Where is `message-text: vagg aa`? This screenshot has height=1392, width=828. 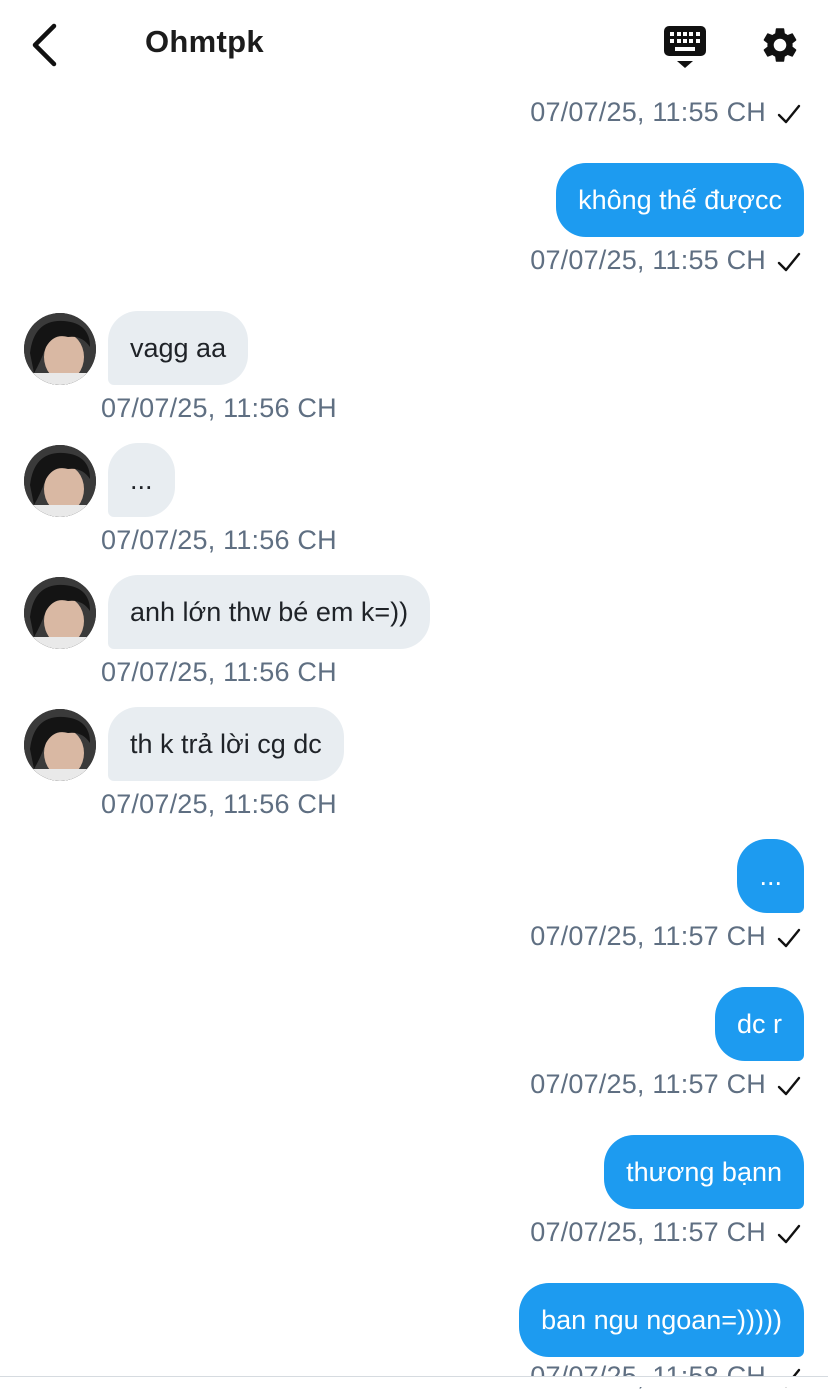 message-text: vagg aa is located at coordinates (178, 347).